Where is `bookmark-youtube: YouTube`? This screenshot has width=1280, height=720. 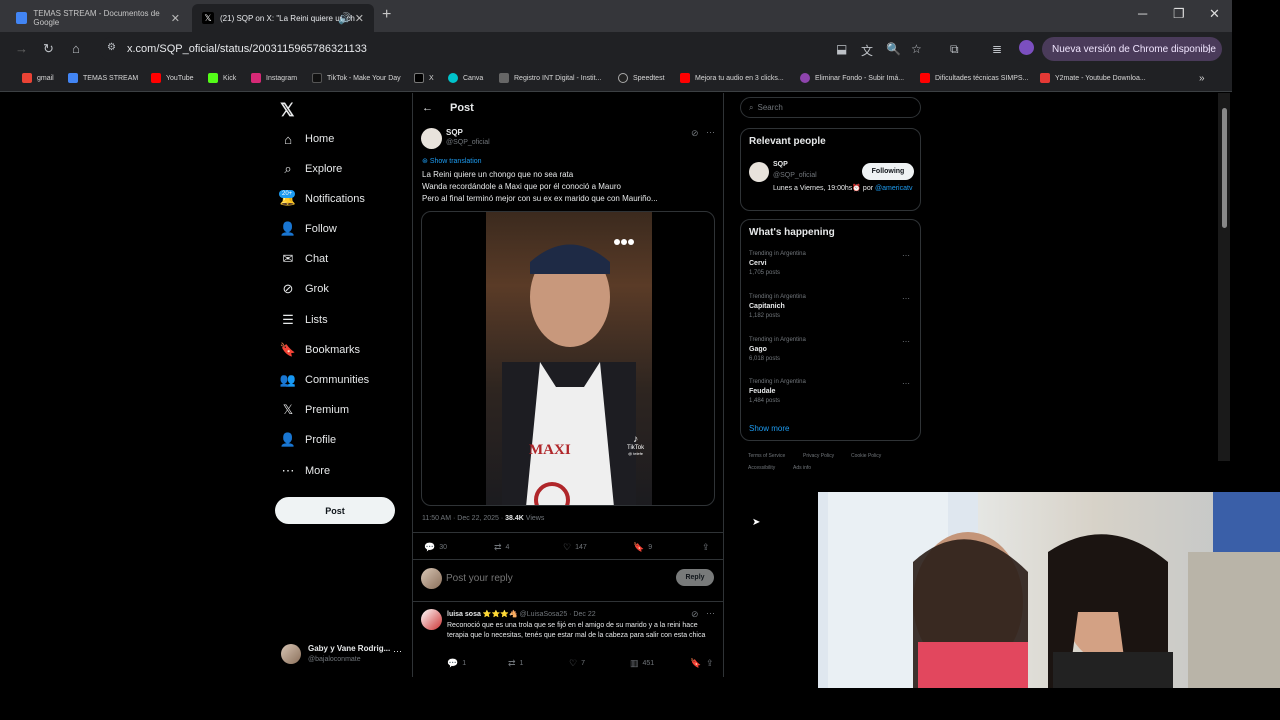 bookmark-youtube: YouTube is located at coordinates (172, 78).